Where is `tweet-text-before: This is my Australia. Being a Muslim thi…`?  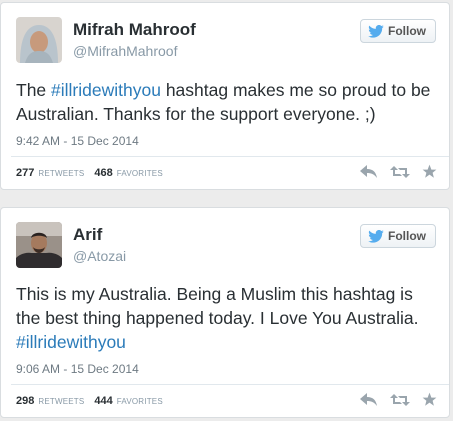
tweet-text-before: This is my Australia. Being a Muslim thi… is located at coordinates (217, 306).